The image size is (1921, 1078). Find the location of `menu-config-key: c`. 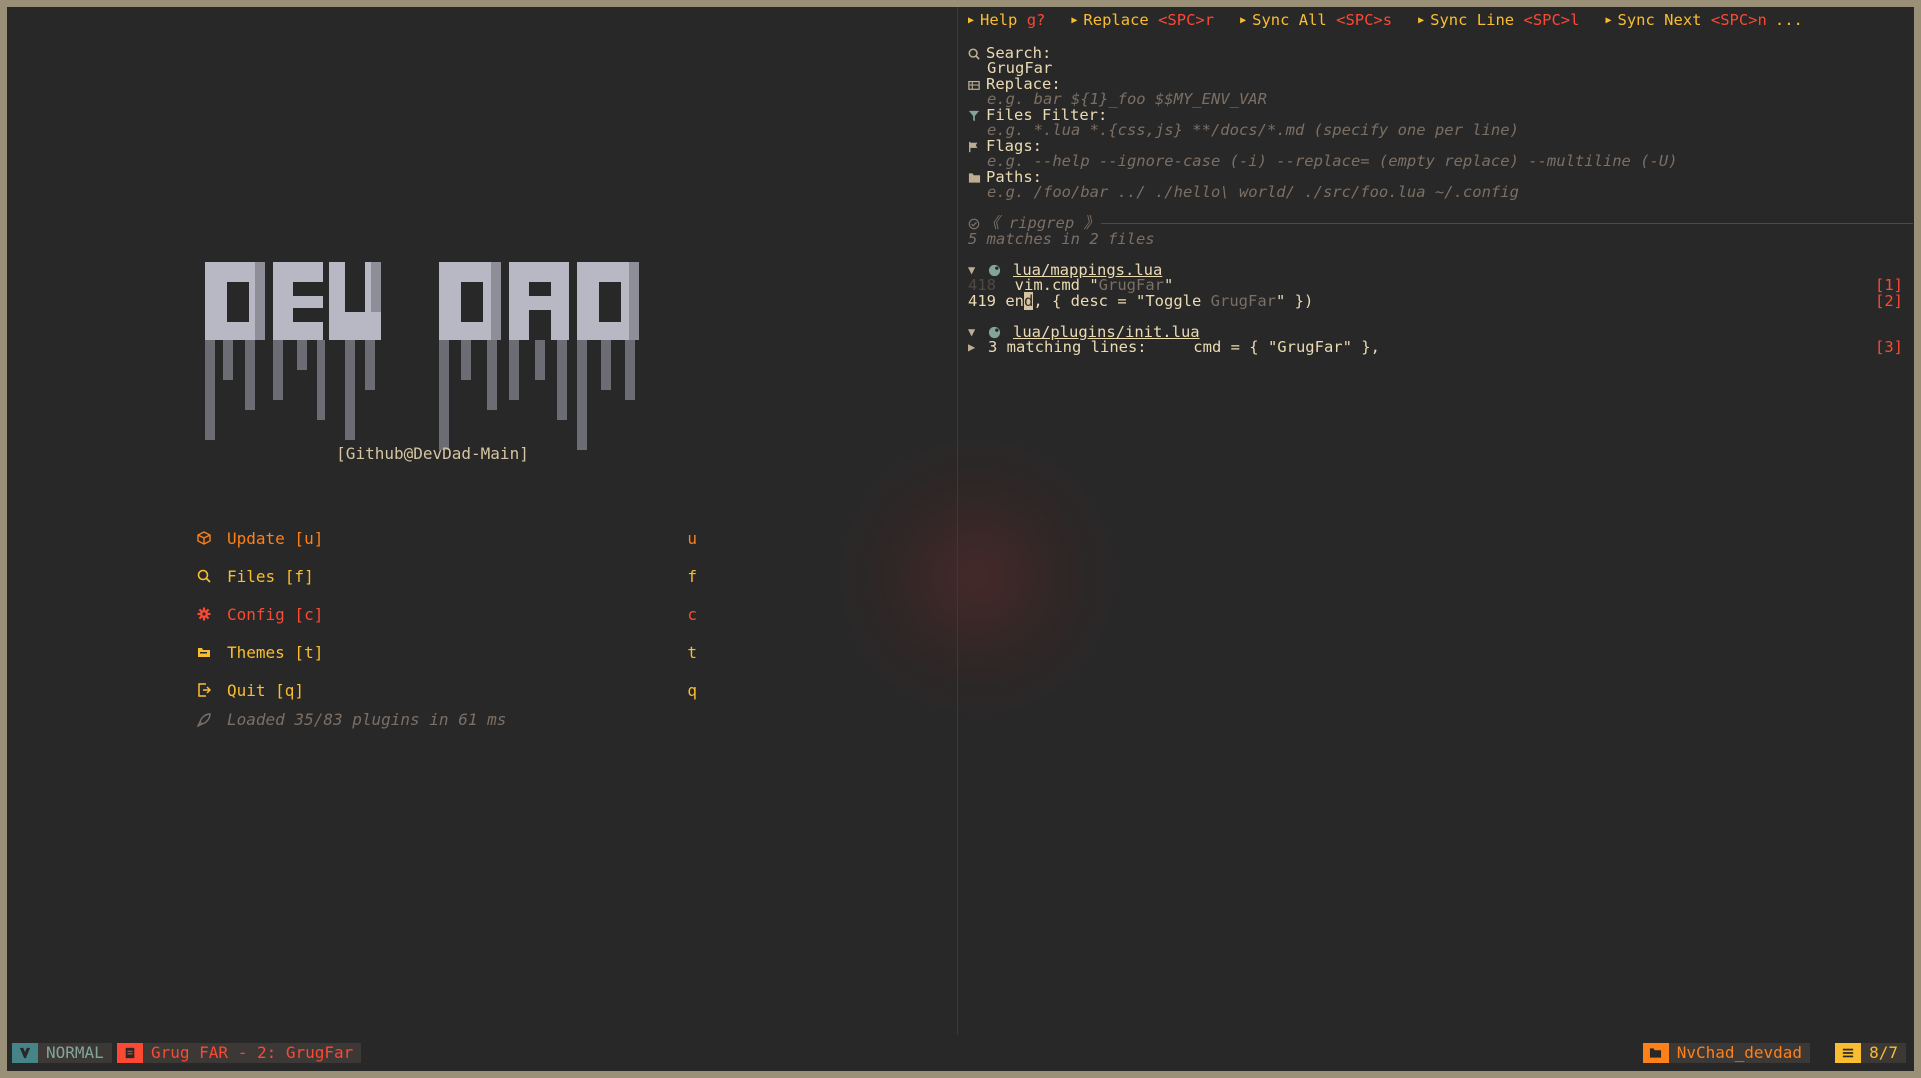

menu-config-key: c is located at coordinates (692, 614).